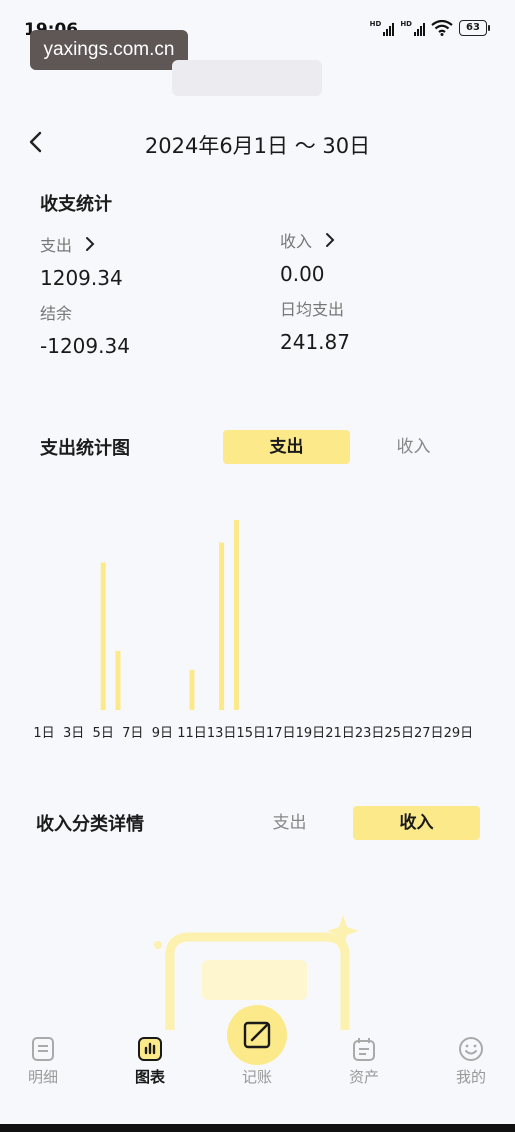  Describe the element at coordinates (256, 1077) in the screenshot. I see `tab-label: 记账` at that location.